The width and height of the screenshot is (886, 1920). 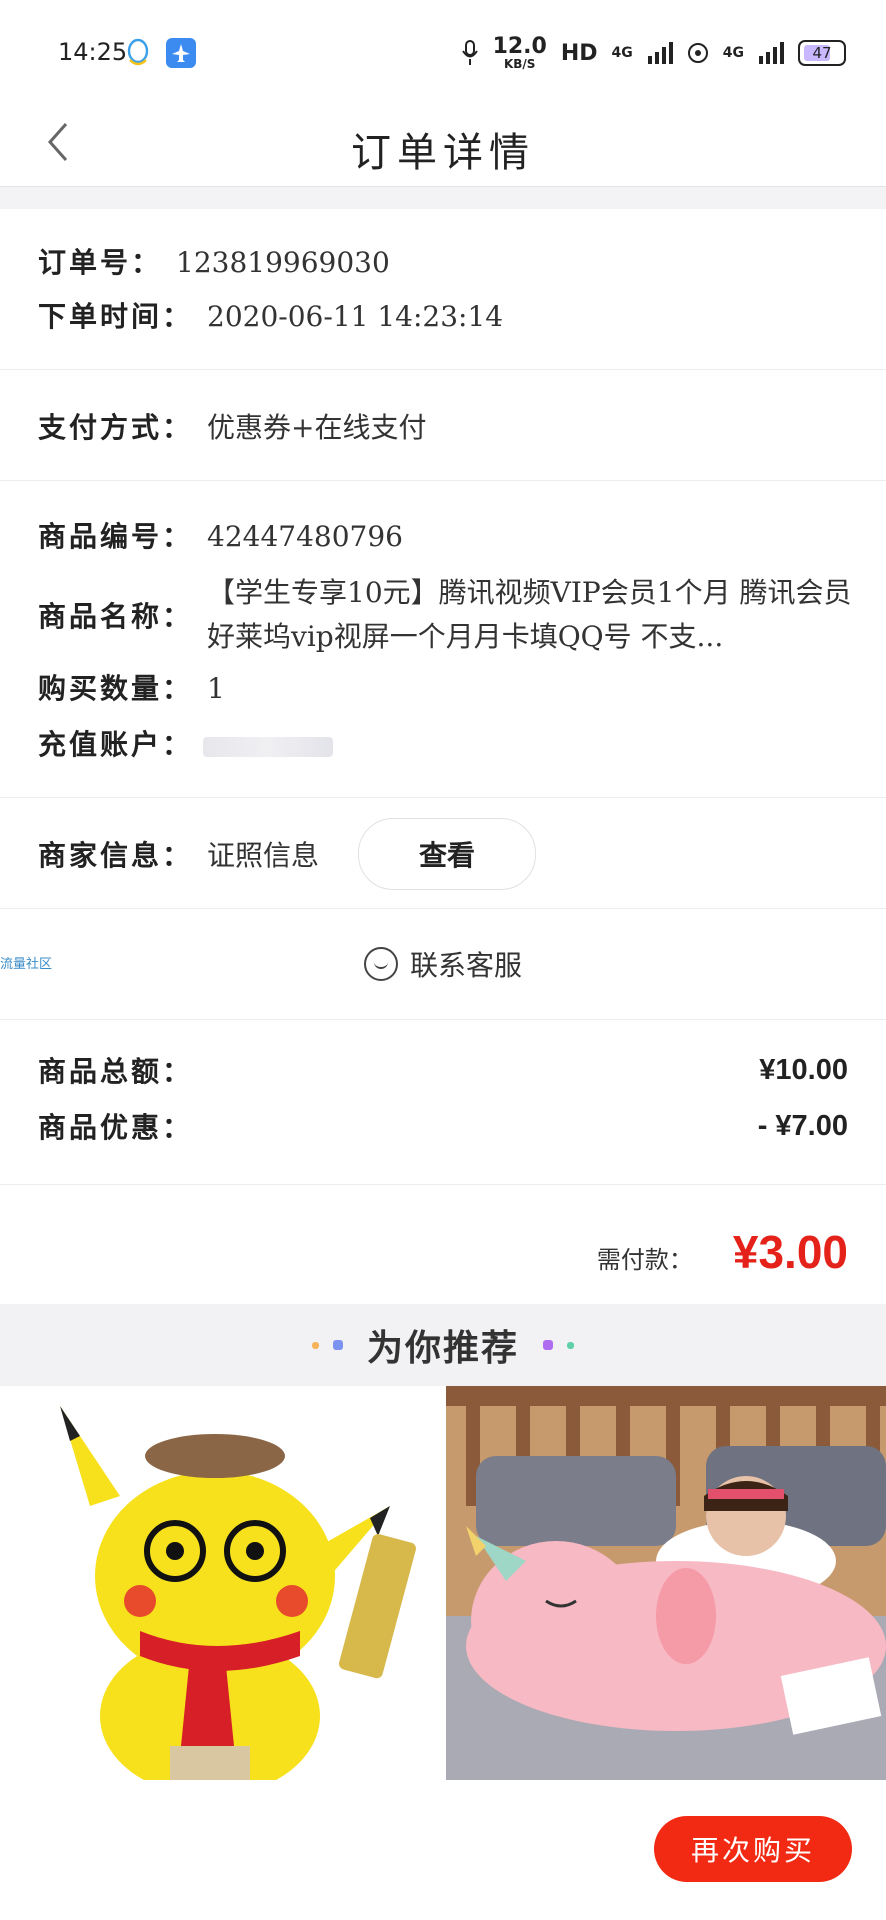 I want to click on order-number-row: 订单号： 123819969030, so click(x=214, y=261).